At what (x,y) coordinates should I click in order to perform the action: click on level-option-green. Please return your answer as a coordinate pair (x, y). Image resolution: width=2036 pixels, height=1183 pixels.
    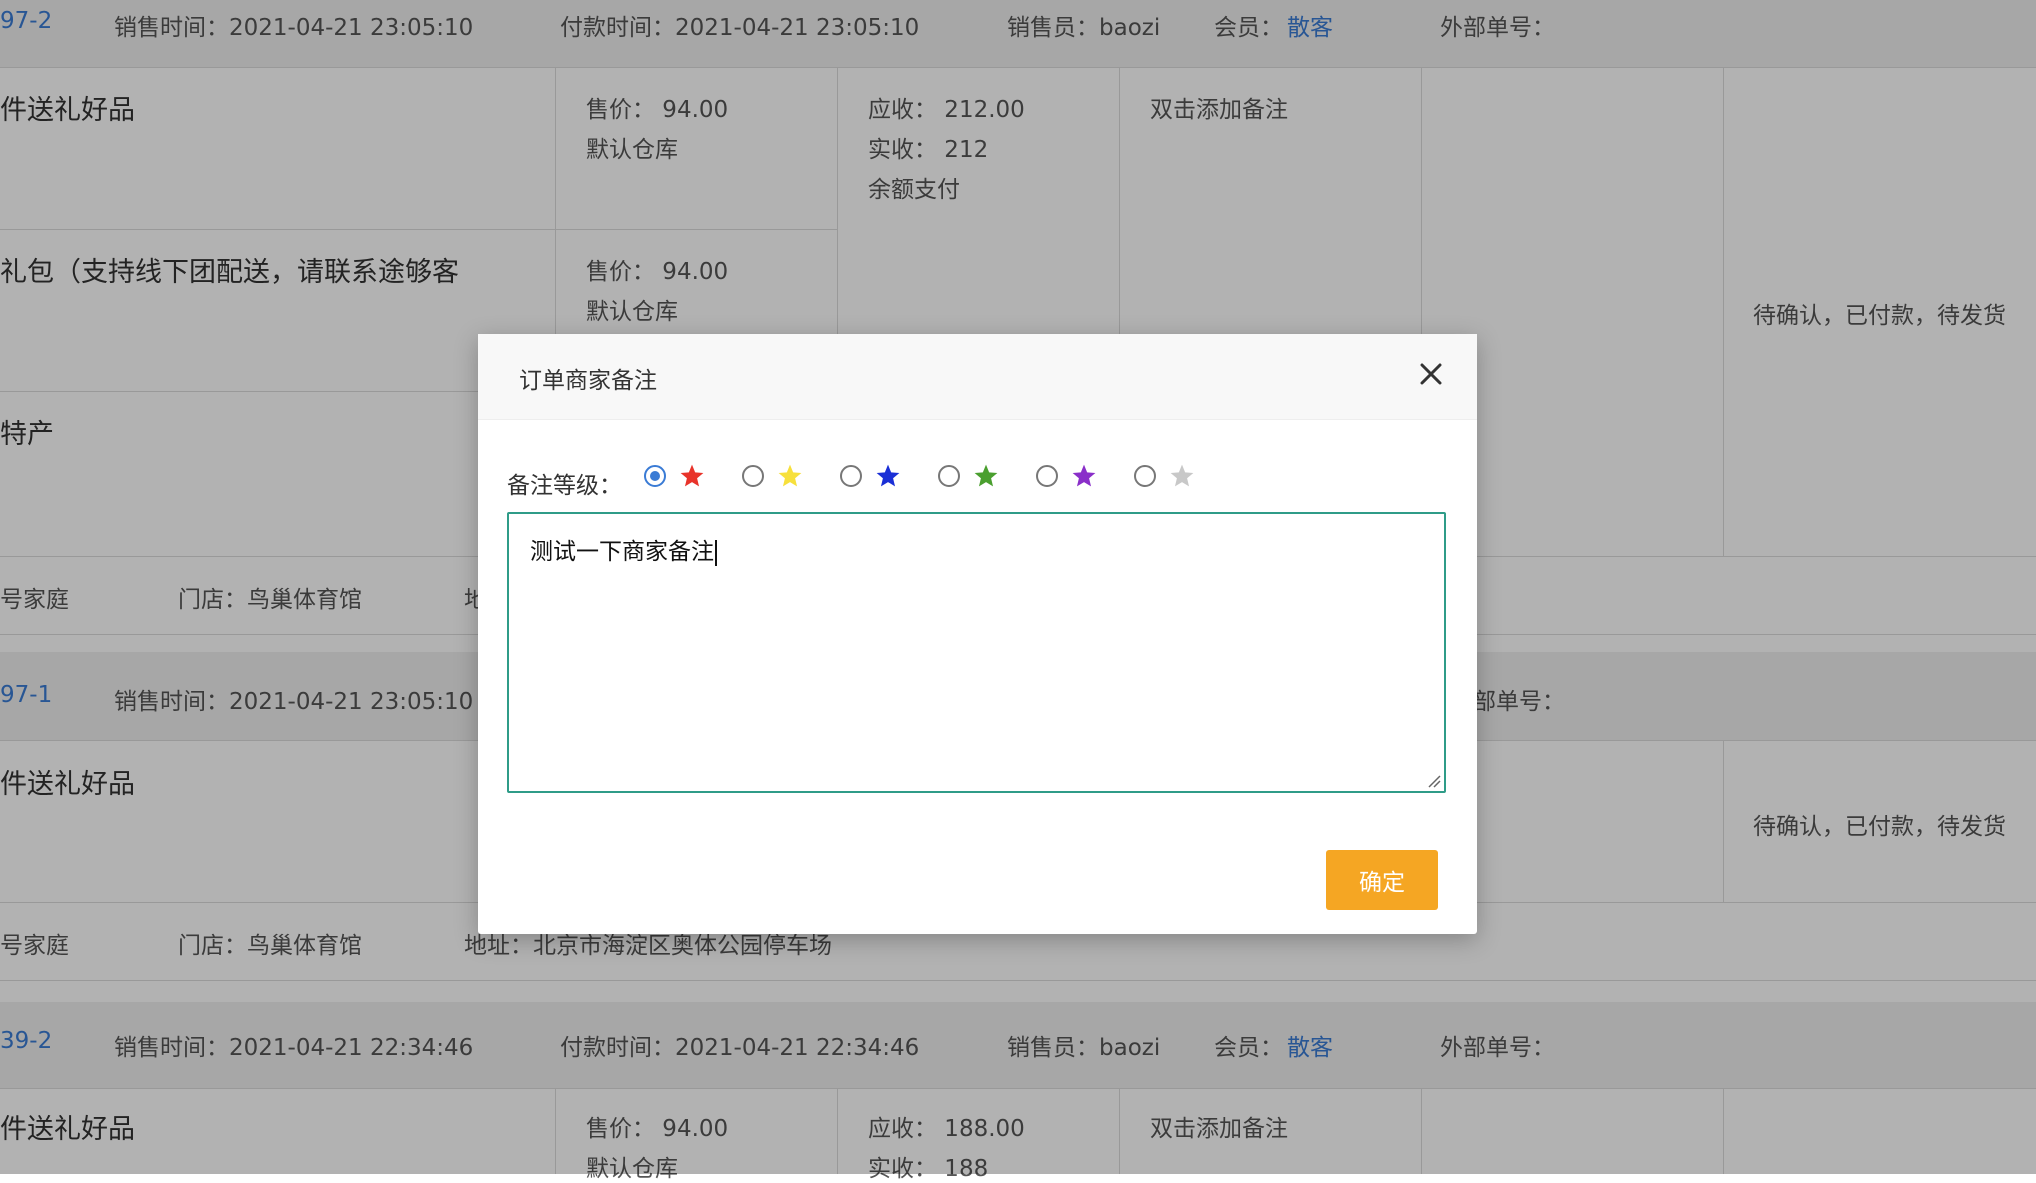
    Looking at the image, I should click on (968, 476).